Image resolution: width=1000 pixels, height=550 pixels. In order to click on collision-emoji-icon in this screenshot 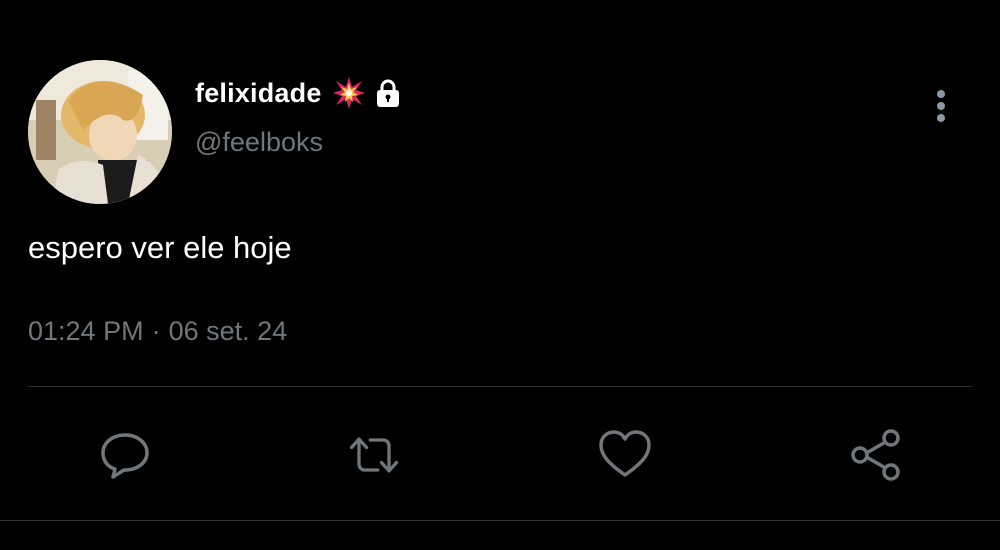, I will do `click(349, 93)`.